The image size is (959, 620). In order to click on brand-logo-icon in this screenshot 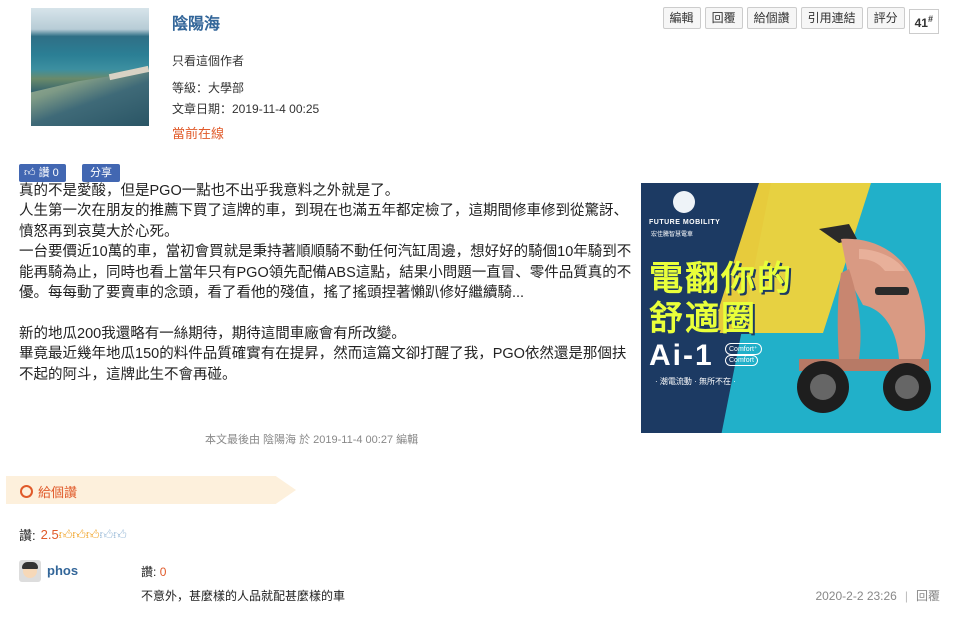, I will do `click(684, 202)`.